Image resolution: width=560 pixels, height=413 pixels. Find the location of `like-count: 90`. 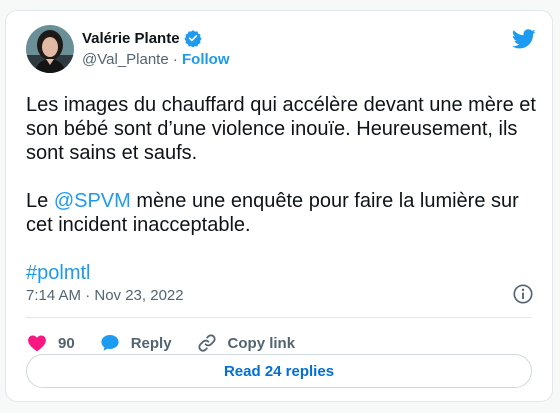

like-count: 90 is located at coordinates (66, 343).